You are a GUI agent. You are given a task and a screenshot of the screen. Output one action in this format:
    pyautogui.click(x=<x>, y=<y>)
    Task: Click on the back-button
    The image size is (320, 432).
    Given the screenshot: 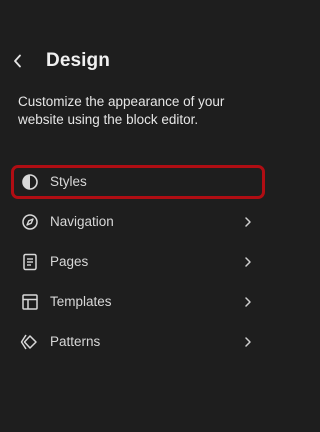 What is the action you would take?
    pyautogui.click(x=18, y=61)
    